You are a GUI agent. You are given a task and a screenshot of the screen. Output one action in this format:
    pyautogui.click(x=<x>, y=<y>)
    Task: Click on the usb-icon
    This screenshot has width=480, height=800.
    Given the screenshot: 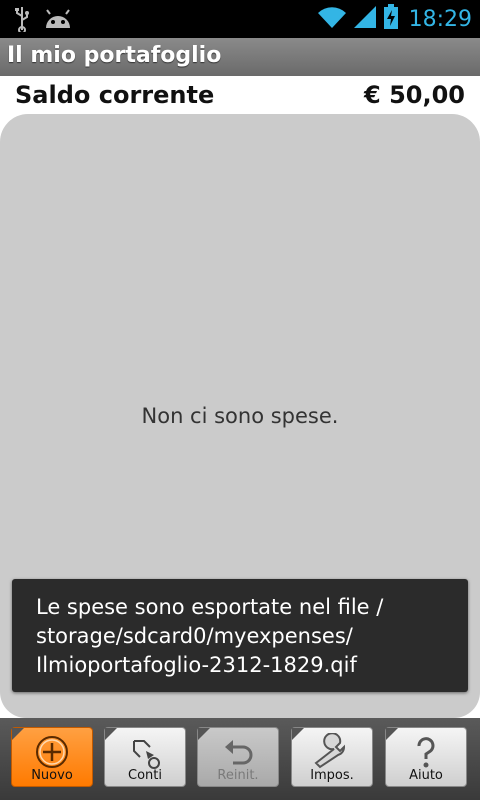 What is the action you would take?
    pyautogui.click(x=22, y=21)
    